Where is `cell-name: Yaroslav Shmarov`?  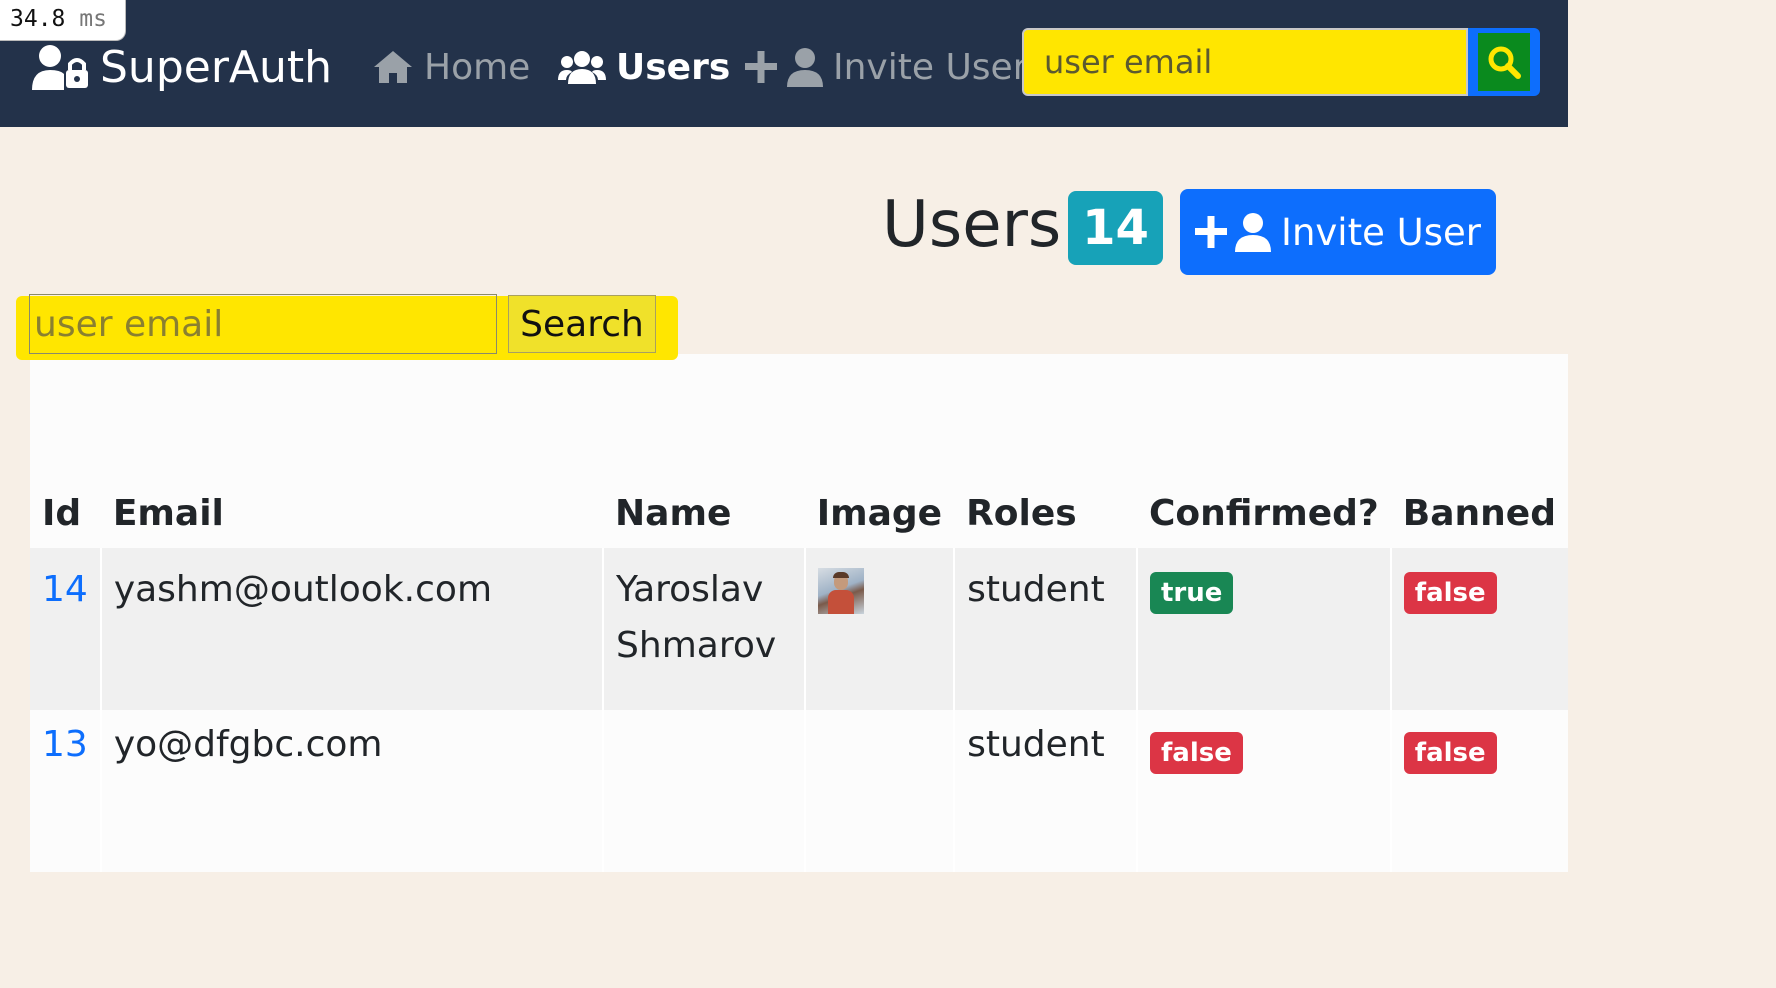 cell-name: Yaroslav Shmarov is located at coordinates (703, 629).